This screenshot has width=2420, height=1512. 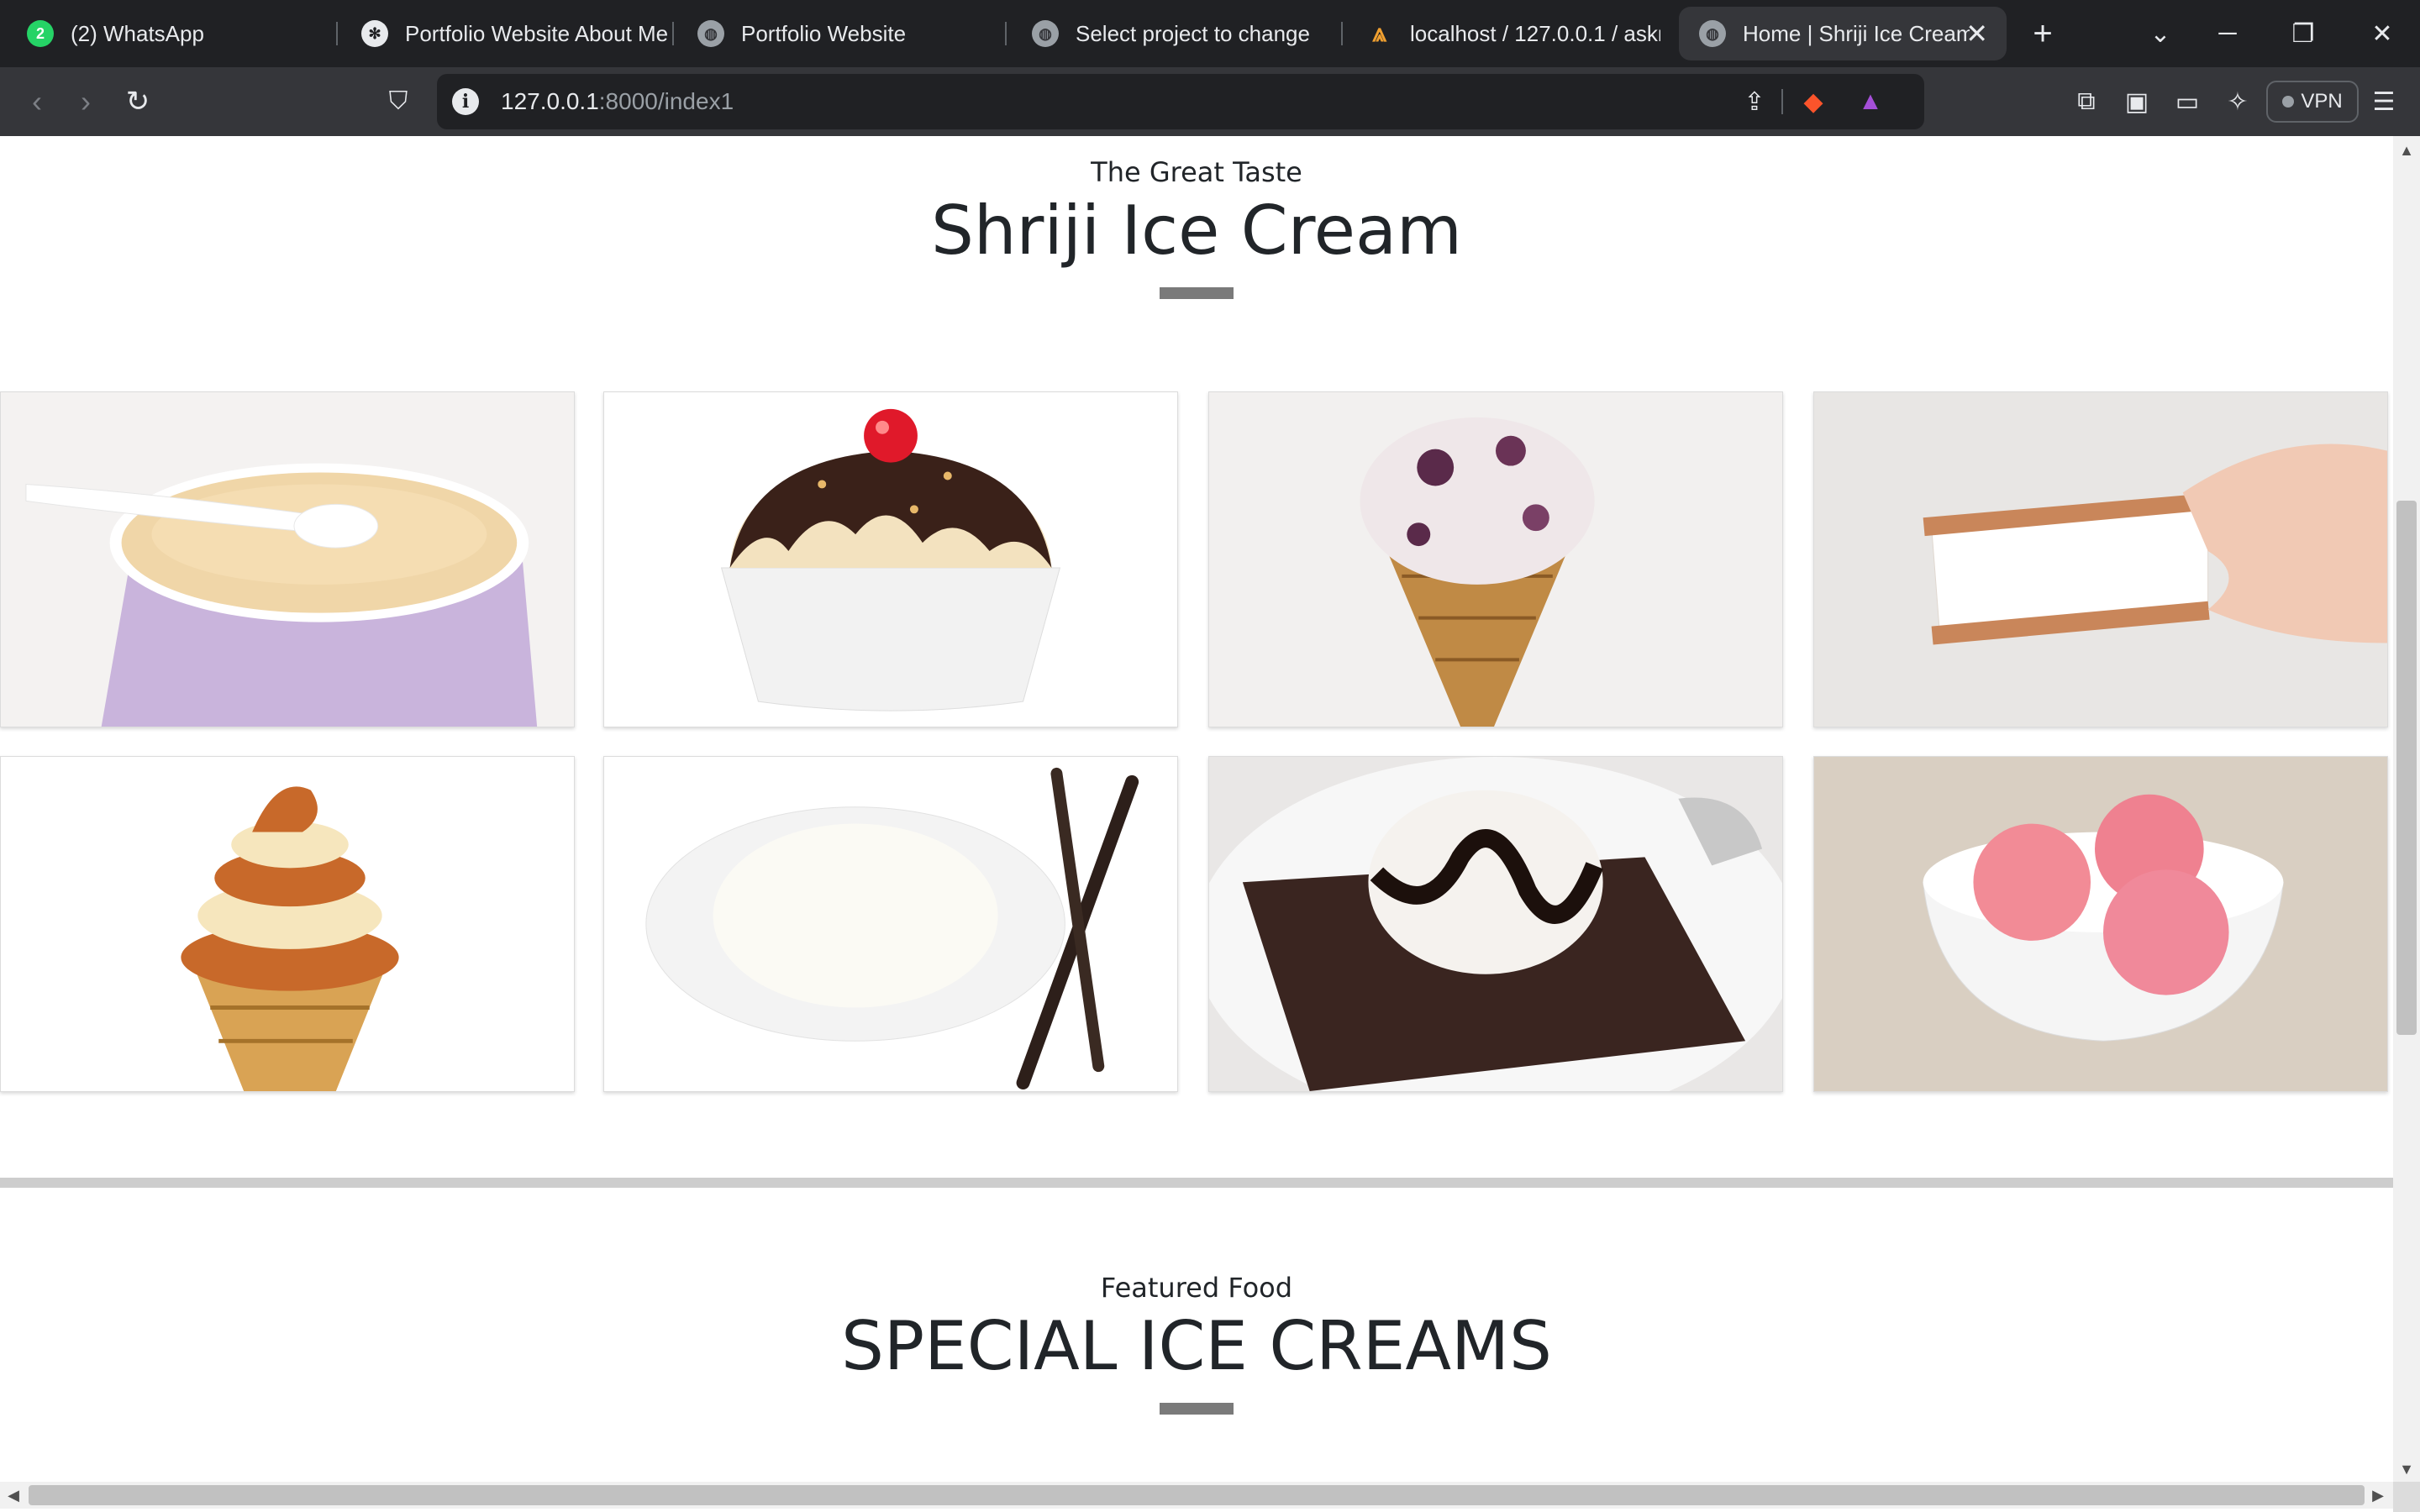 I want to click on gallery-brownie-ice-cream, so click(x=1496, y=924).